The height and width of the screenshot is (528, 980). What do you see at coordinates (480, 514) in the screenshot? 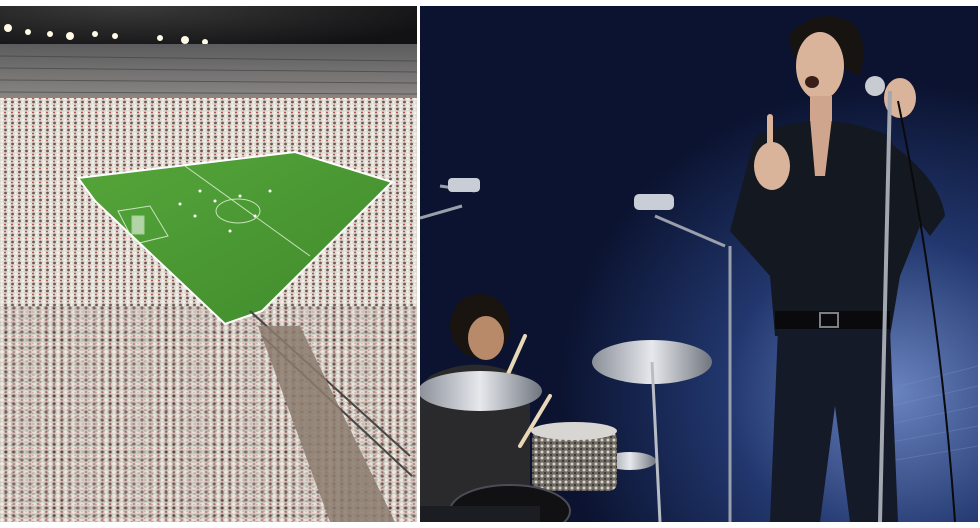
I see `stage-monitor` at bounding box center [480, 514].